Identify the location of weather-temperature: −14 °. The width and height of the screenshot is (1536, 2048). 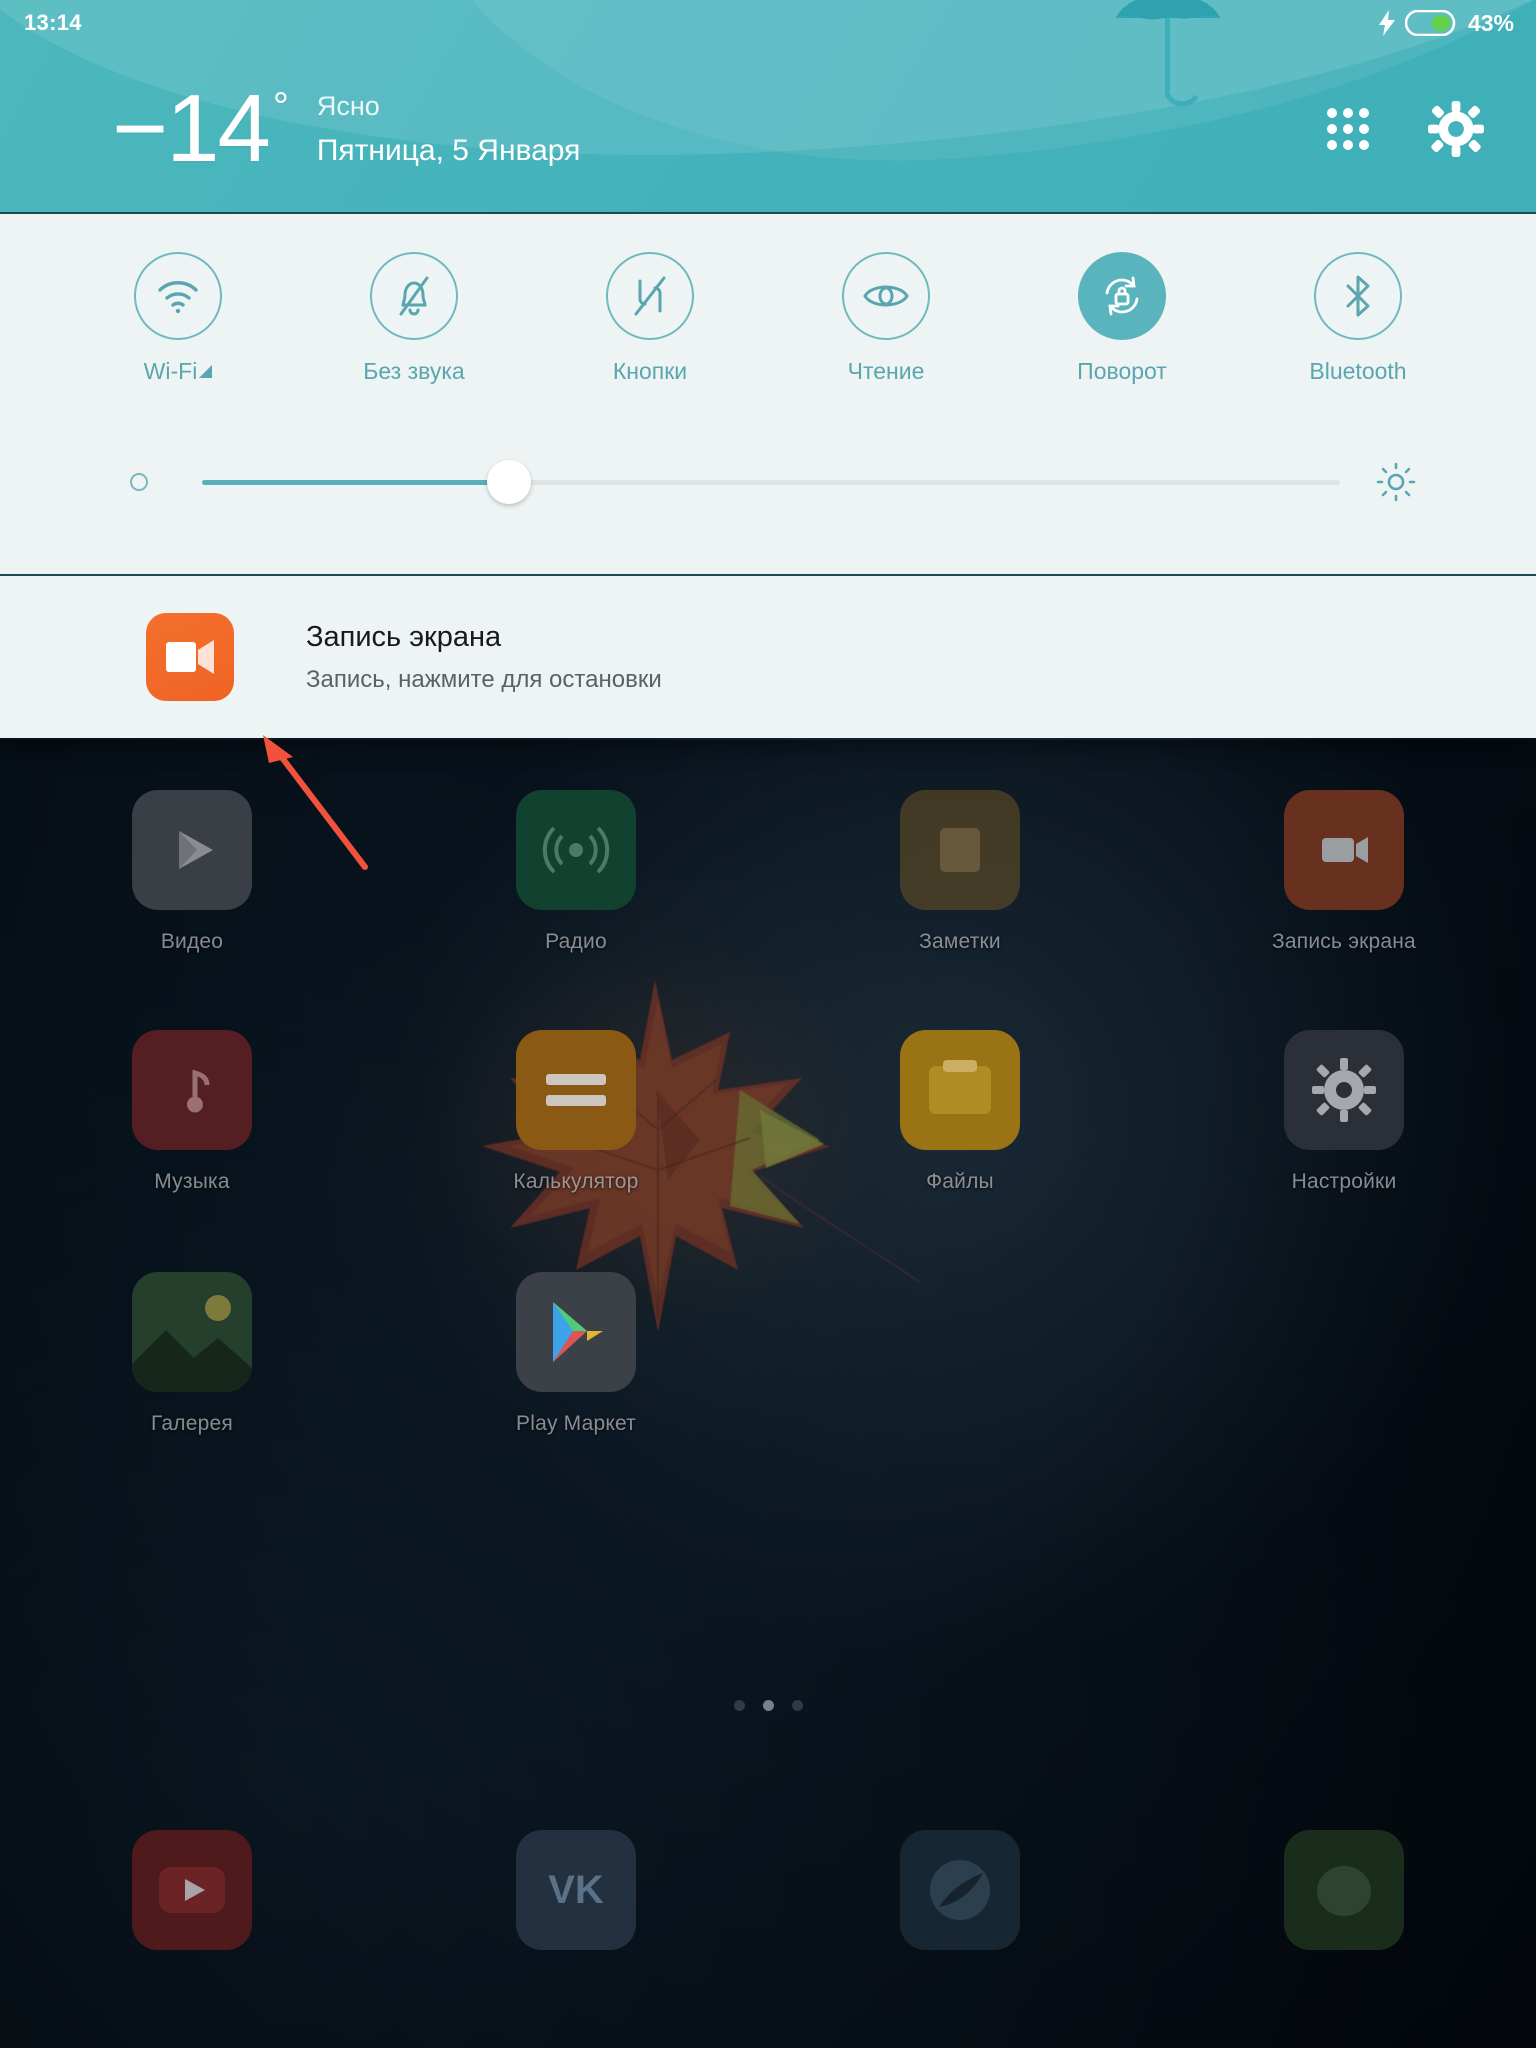
(200, 128).